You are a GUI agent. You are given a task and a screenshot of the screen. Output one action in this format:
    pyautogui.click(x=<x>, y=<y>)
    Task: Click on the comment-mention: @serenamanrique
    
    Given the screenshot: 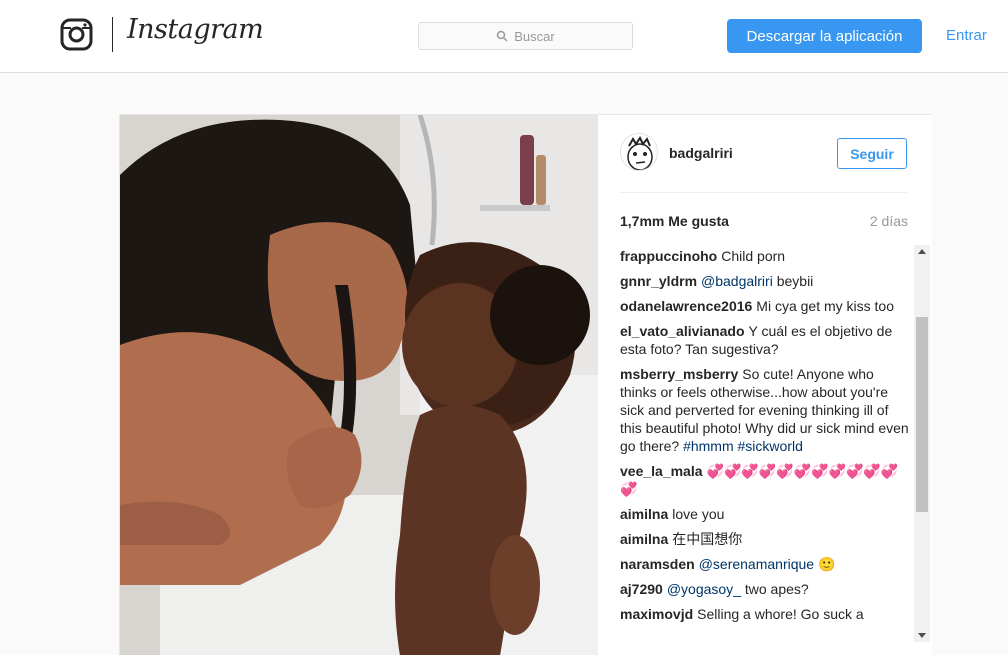 What is the action you would take?
    pyautogui.click(x=756, y=564)
    